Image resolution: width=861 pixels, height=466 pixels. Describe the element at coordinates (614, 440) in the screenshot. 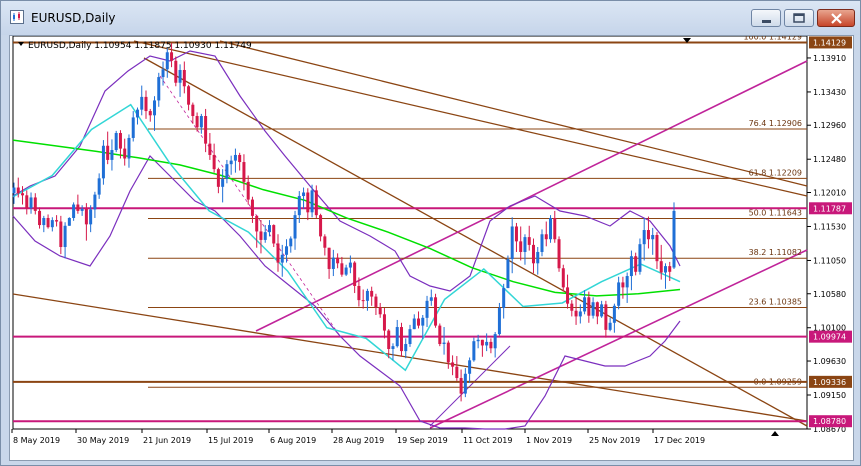

I see `x-tick-label: 25 Nov 2019` at that location.